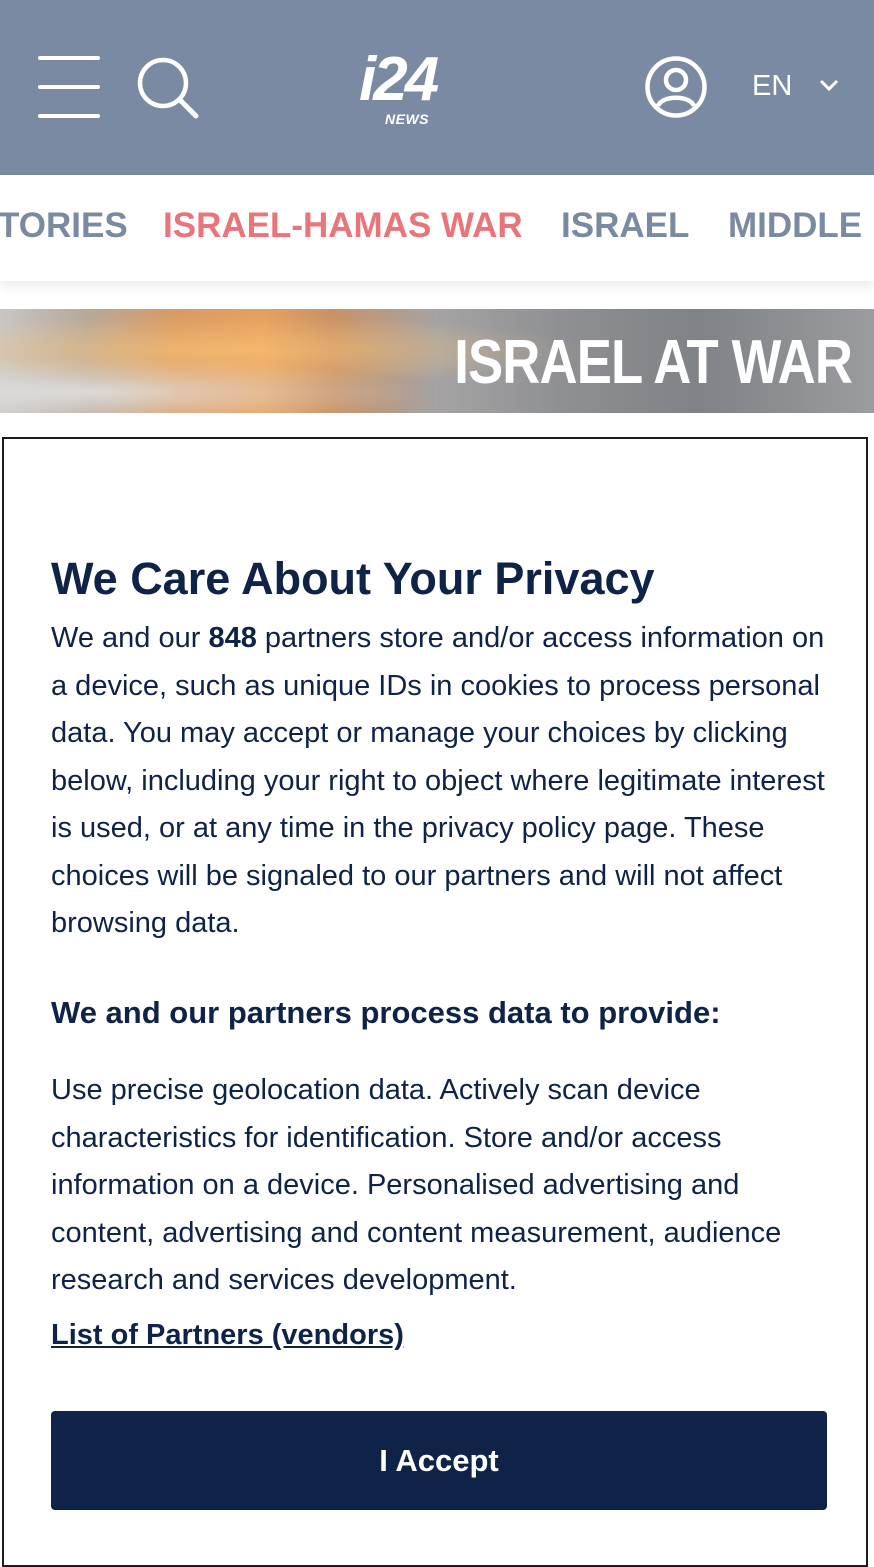 Image resolution: width=874 pixels, height=1567 pixels. What do you see at coordinates (343, 226) in the screenshot?
I see `nav-item-israel-hamas-war: ISRAEL-HAMAS WAR` at bounding box center [343, 226].